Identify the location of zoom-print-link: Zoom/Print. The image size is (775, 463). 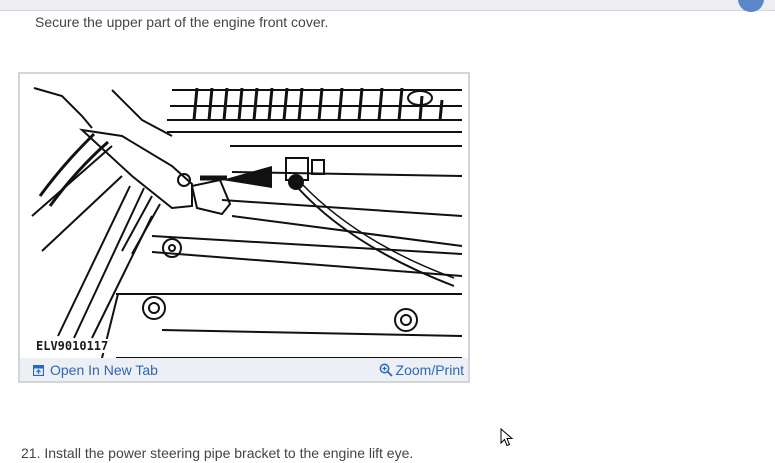
(421, 369).